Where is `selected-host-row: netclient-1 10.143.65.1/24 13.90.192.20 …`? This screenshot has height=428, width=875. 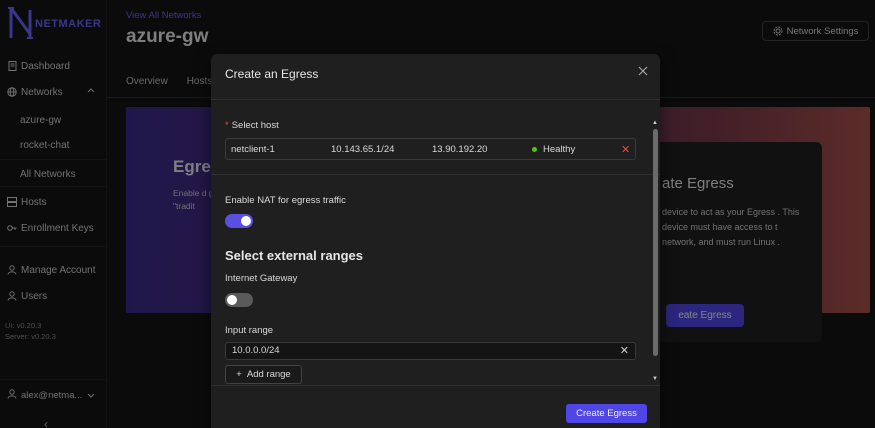 selected-host-row: netclient-1 10.143.65.1/24 13.90.192.20 … is located at coordinates (430, 149).